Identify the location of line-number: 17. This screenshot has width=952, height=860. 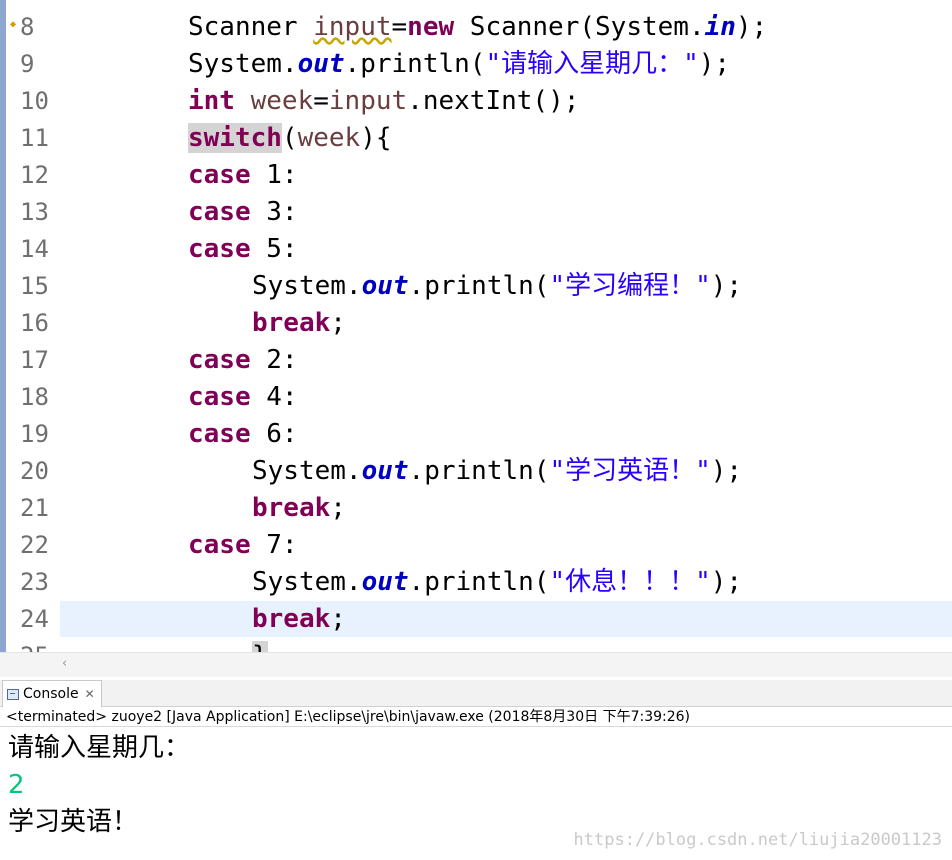
(34, 360).